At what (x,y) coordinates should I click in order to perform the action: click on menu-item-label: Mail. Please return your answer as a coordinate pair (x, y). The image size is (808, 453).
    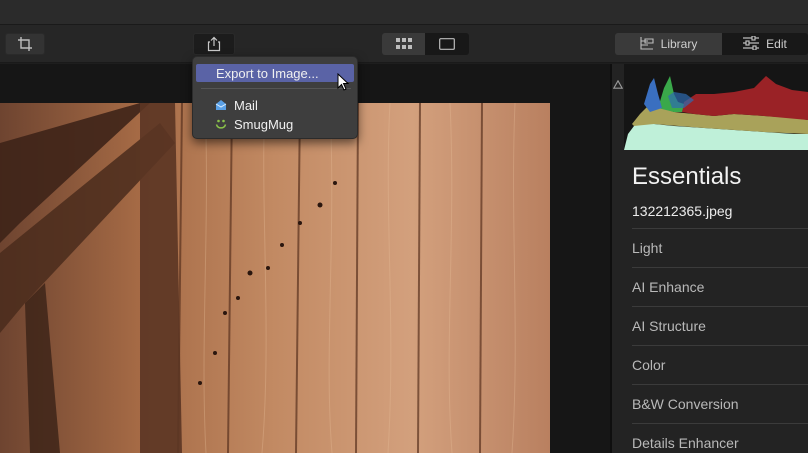
    Looking at the image, I should click on (246, 105).